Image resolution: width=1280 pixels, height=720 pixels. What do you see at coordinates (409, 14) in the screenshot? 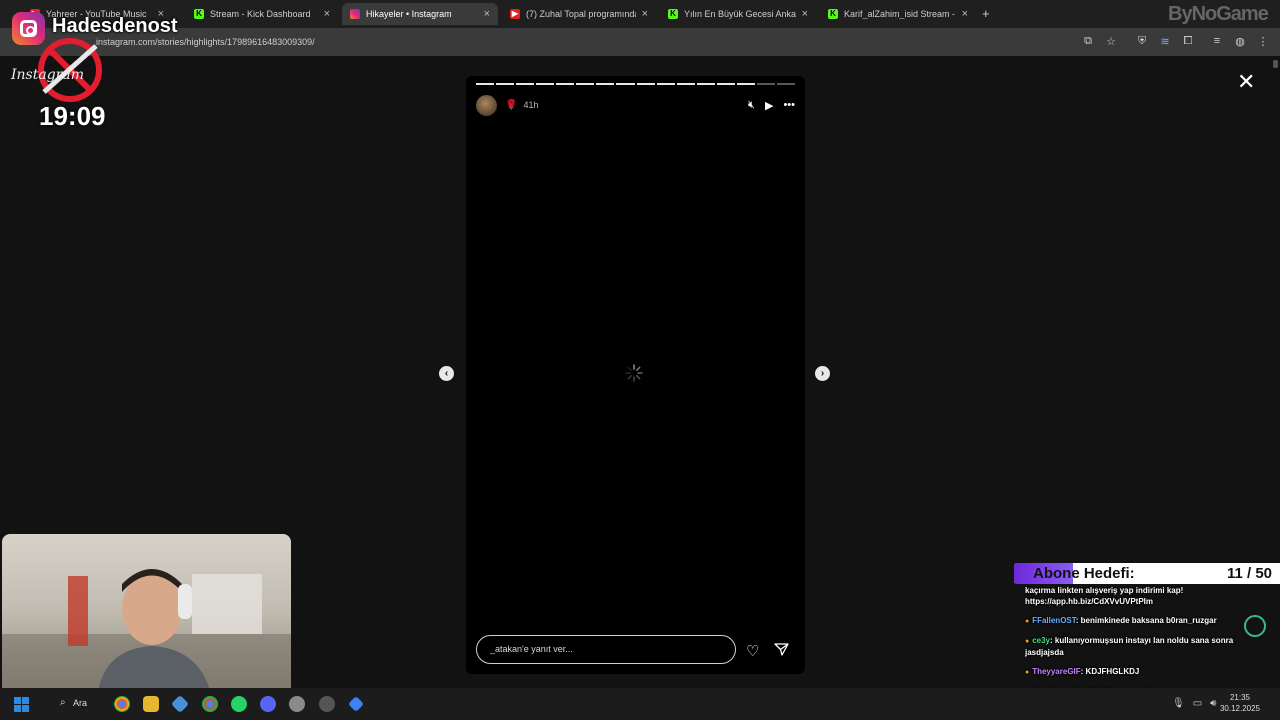
I see `tab-label: Hikayeler • Instagram` at bounding box center [409, 14].